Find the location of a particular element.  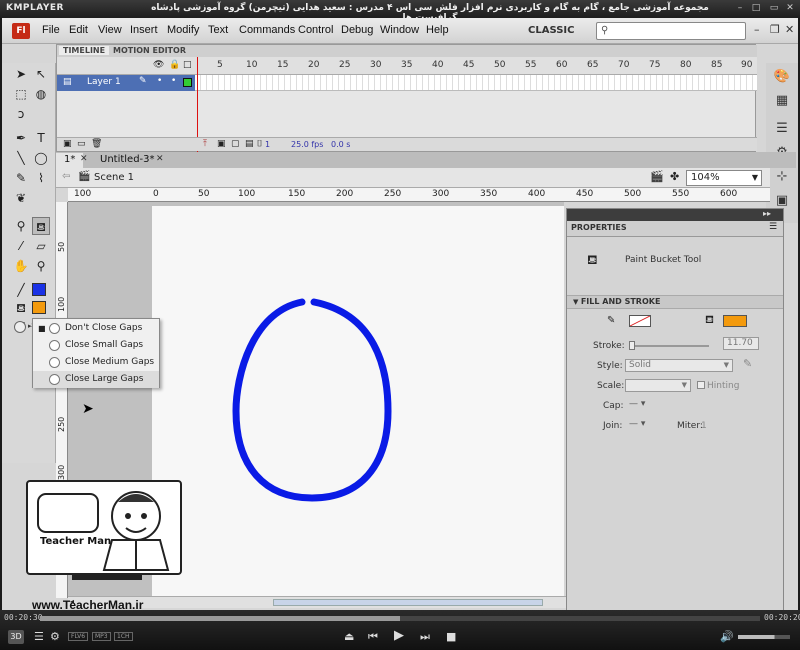

menu-insert: Insert is located at coordinates (144, 30).